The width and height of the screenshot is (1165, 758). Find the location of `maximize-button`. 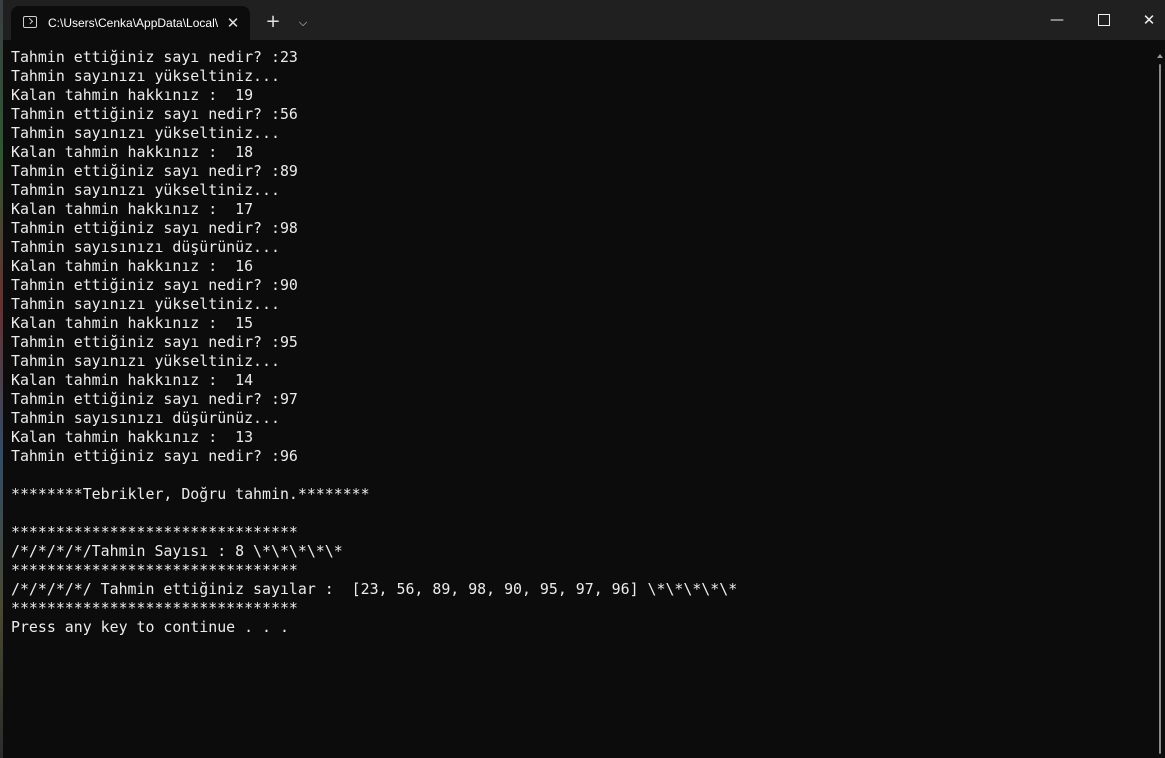

maximize-button is located at coordinates (1103, 20).